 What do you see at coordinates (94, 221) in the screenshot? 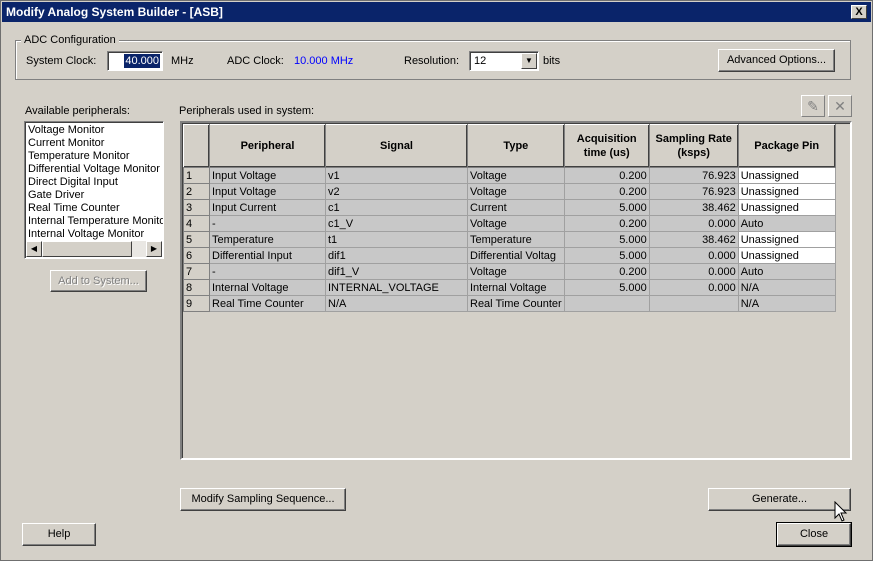
I see `list-item: Internal Temperature Monitor` at bounding box center [94, 221].